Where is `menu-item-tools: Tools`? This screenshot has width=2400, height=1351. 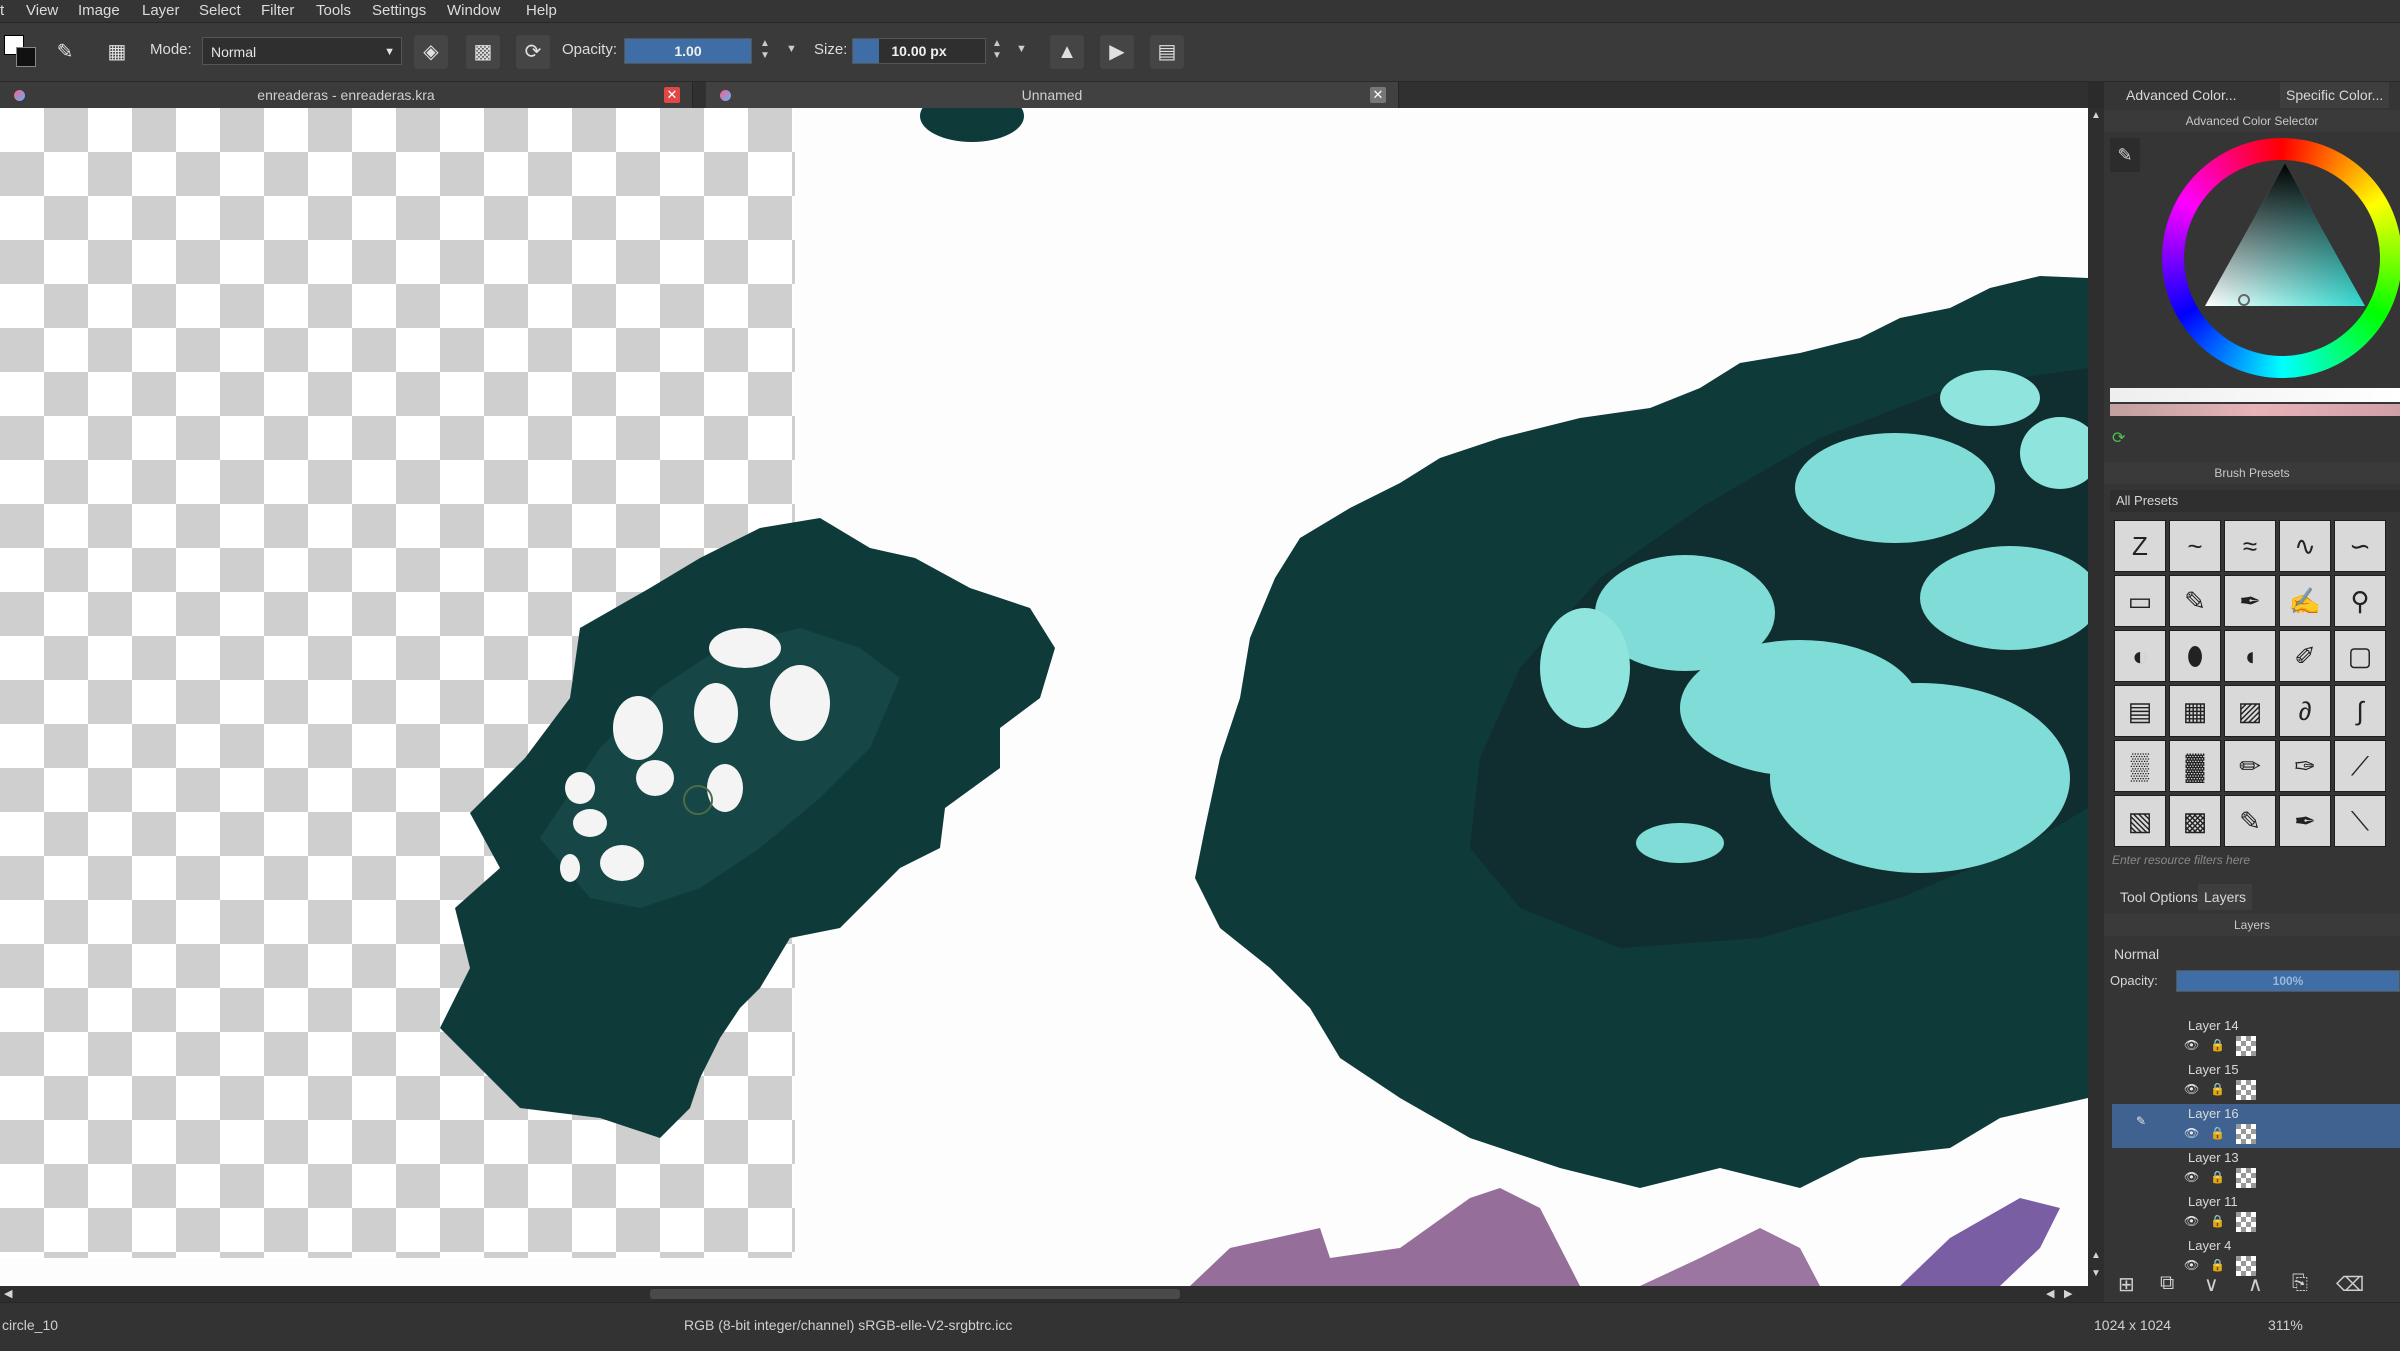 menu-item-tools: Tools is located at coordinates (333, 11).